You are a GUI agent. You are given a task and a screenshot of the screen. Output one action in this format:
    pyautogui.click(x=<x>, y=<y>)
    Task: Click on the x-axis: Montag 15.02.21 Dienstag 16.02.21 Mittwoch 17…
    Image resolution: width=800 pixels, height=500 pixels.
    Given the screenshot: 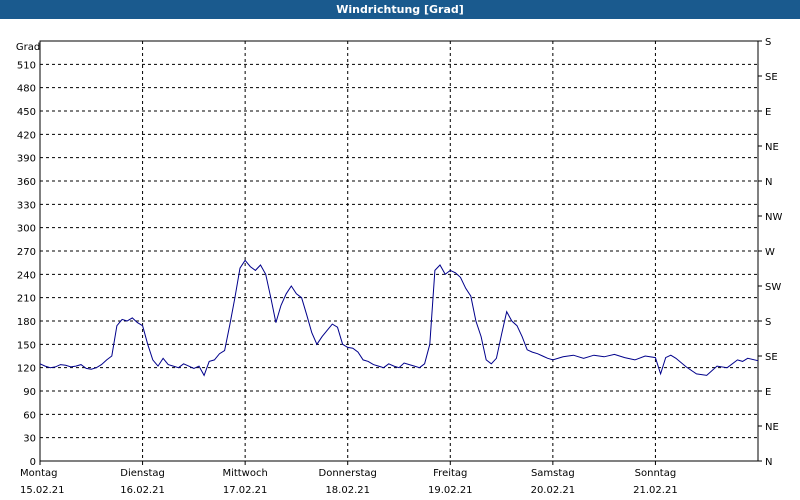 What is the action you would take?
    pyautogui.click(x=349, y=478)
    